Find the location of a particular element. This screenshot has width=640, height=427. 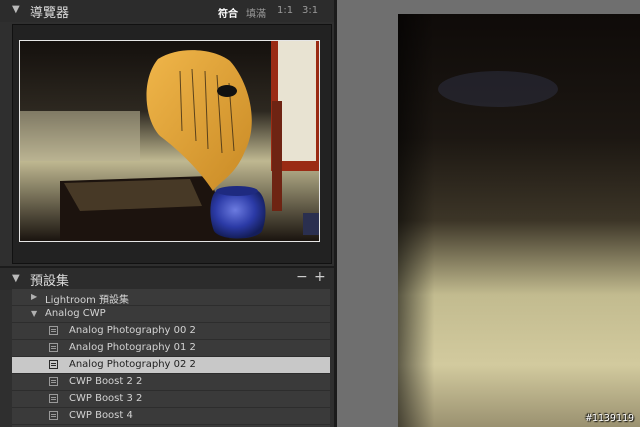

folder-expanded-icon: ▼ is located at coordinates (34, 313).